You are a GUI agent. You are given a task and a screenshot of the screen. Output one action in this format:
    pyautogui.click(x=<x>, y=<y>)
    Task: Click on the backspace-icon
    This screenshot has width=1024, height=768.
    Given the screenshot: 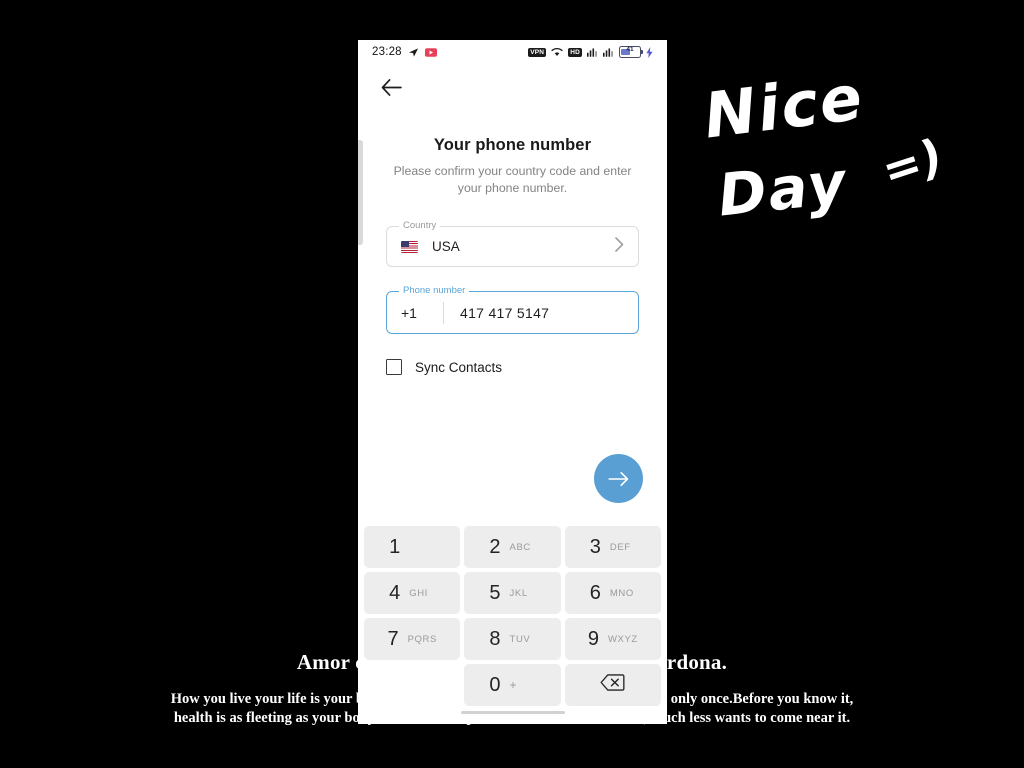 What is the action you would take?
    pyautogui.click(x=612, y=685)
    